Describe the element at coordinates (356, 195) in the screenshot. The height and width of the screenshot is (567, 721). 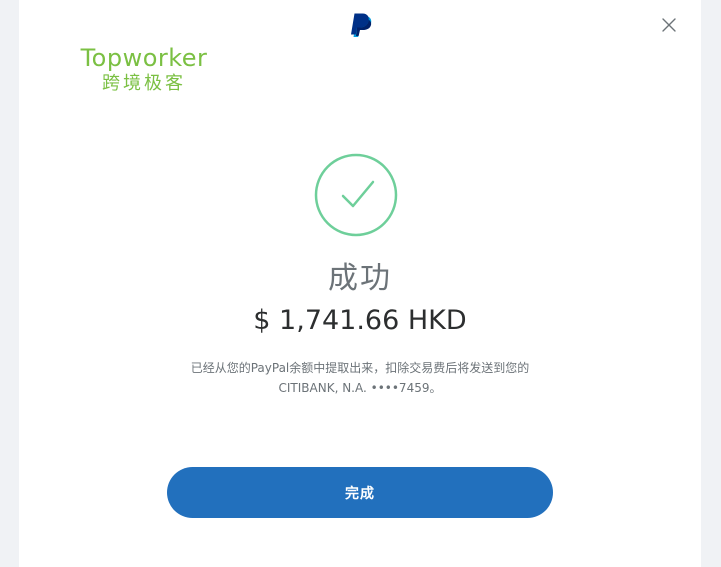
I see `success-check-icon` at that location.